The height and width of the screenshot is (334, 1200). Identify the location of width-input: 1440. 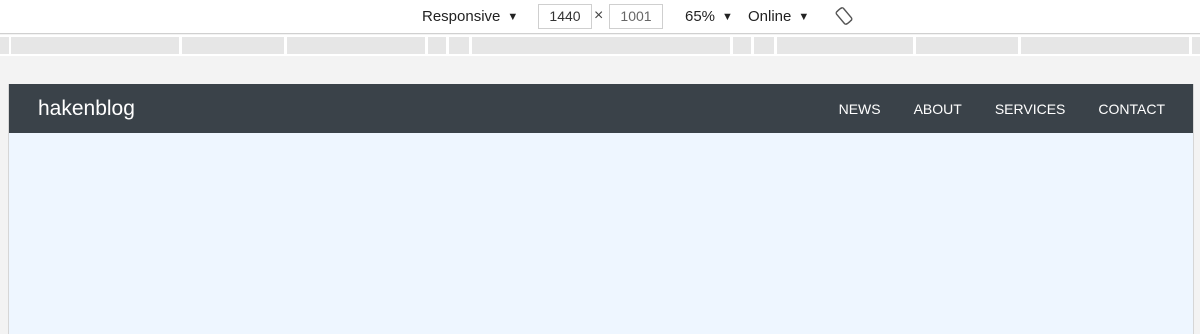
(565, 16).